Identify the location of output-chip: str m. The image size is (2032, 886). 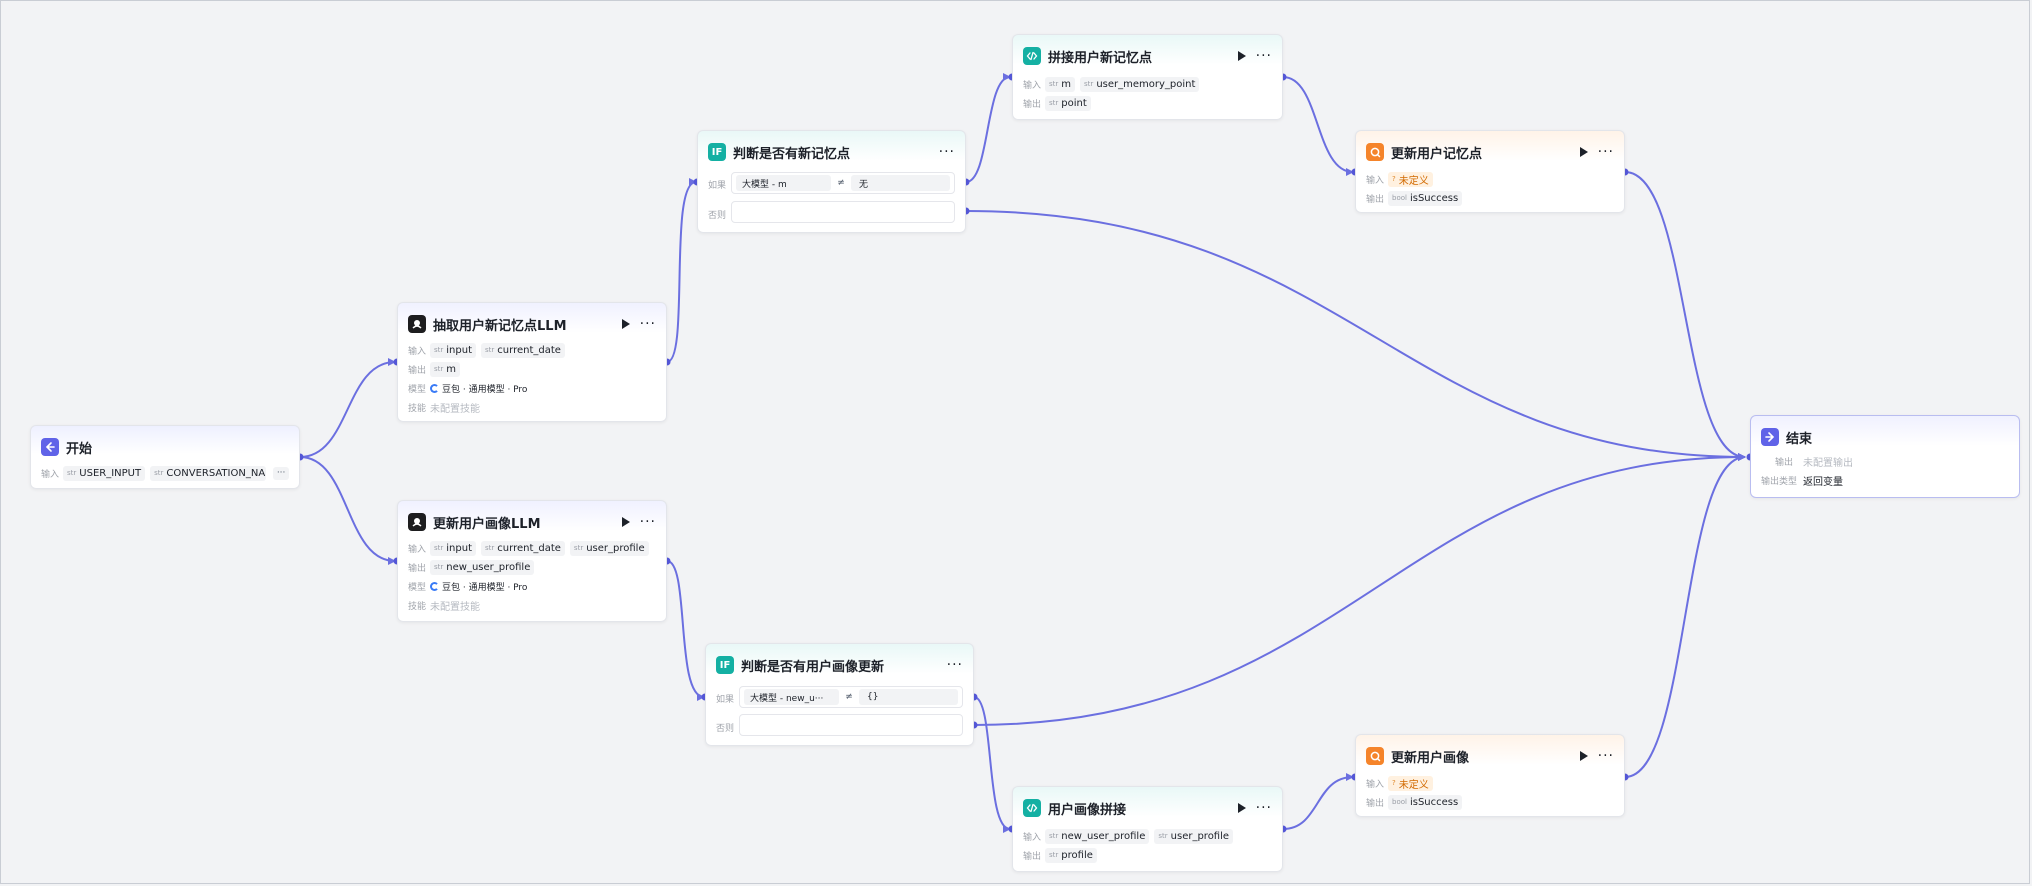
(445, 369).